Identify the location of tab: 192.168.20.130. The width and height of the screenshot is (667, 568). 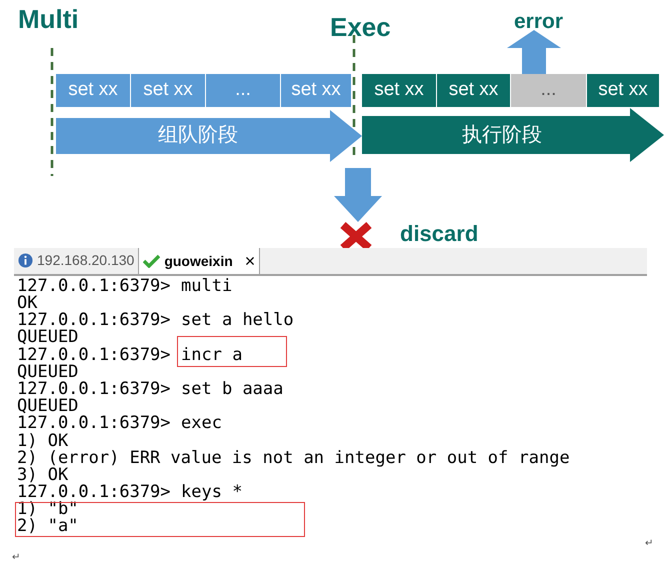
(76, 260).